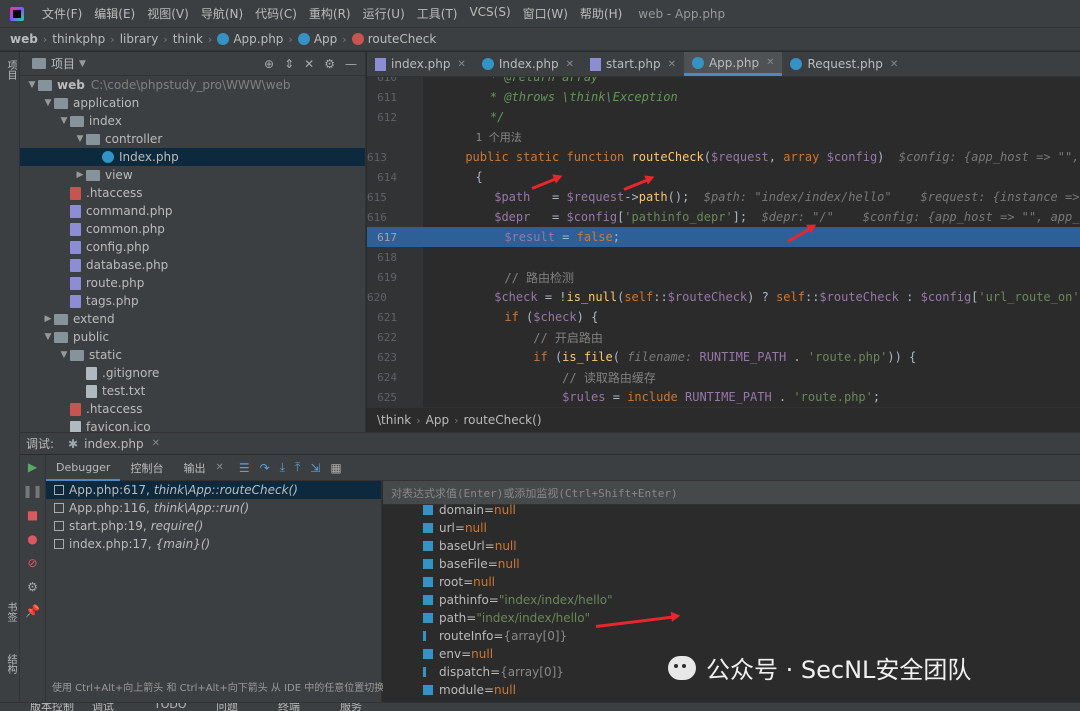 This screenshot has width=1080, height=711. I want to click on breadcrumb-item: App, so click(317, 39).